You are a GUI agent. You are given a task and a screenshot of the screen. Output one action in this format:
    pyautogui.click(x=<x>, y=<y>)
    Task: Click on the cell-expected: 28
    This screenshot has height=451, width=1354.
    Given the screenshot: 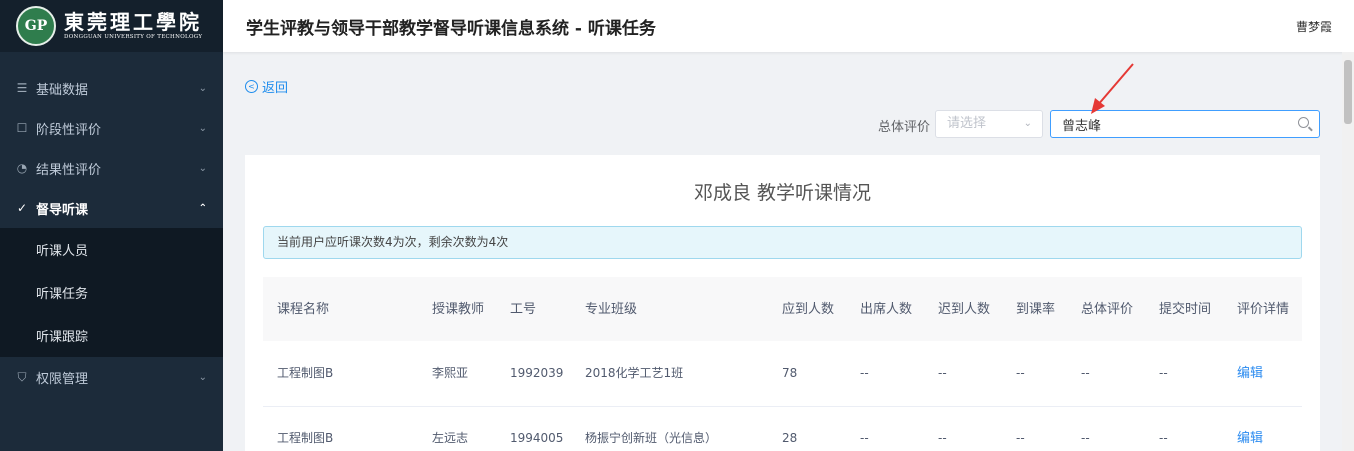 What is the action you would take?
    pyautogui.click(x=790, y=438)
    